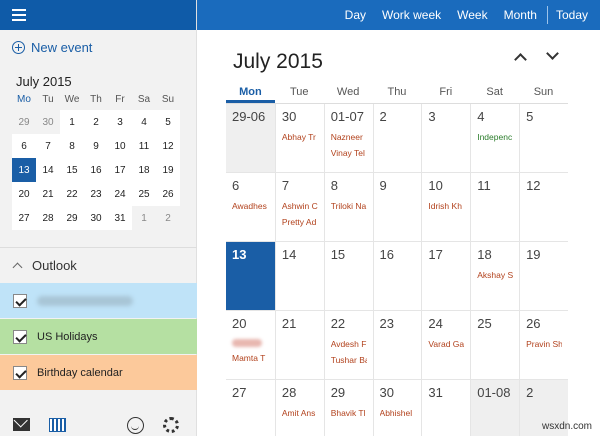 Image resolution: width=600 pixels, height=436 pixels. I want to click on mini-day: 24, so click(120, 194).